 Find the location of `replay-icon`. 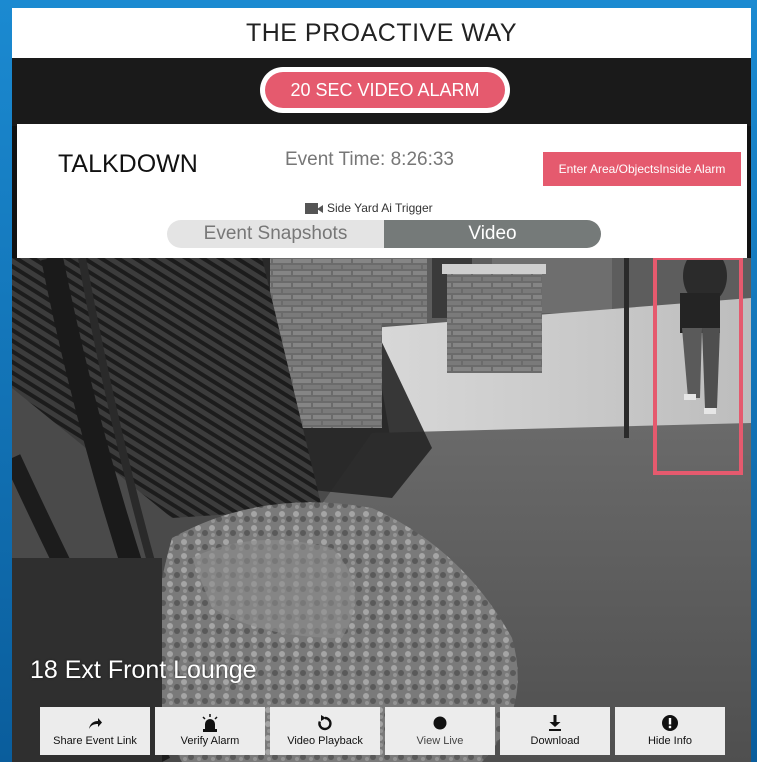

replay-icon is located at coordinates (325, 723).